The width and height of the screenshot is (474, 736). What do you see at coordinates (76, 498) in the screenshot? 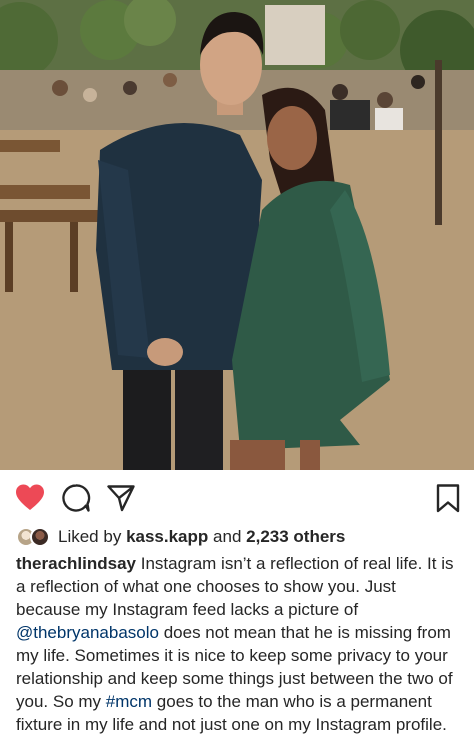
I see `comment-icon` at bounding box center [76, 498].